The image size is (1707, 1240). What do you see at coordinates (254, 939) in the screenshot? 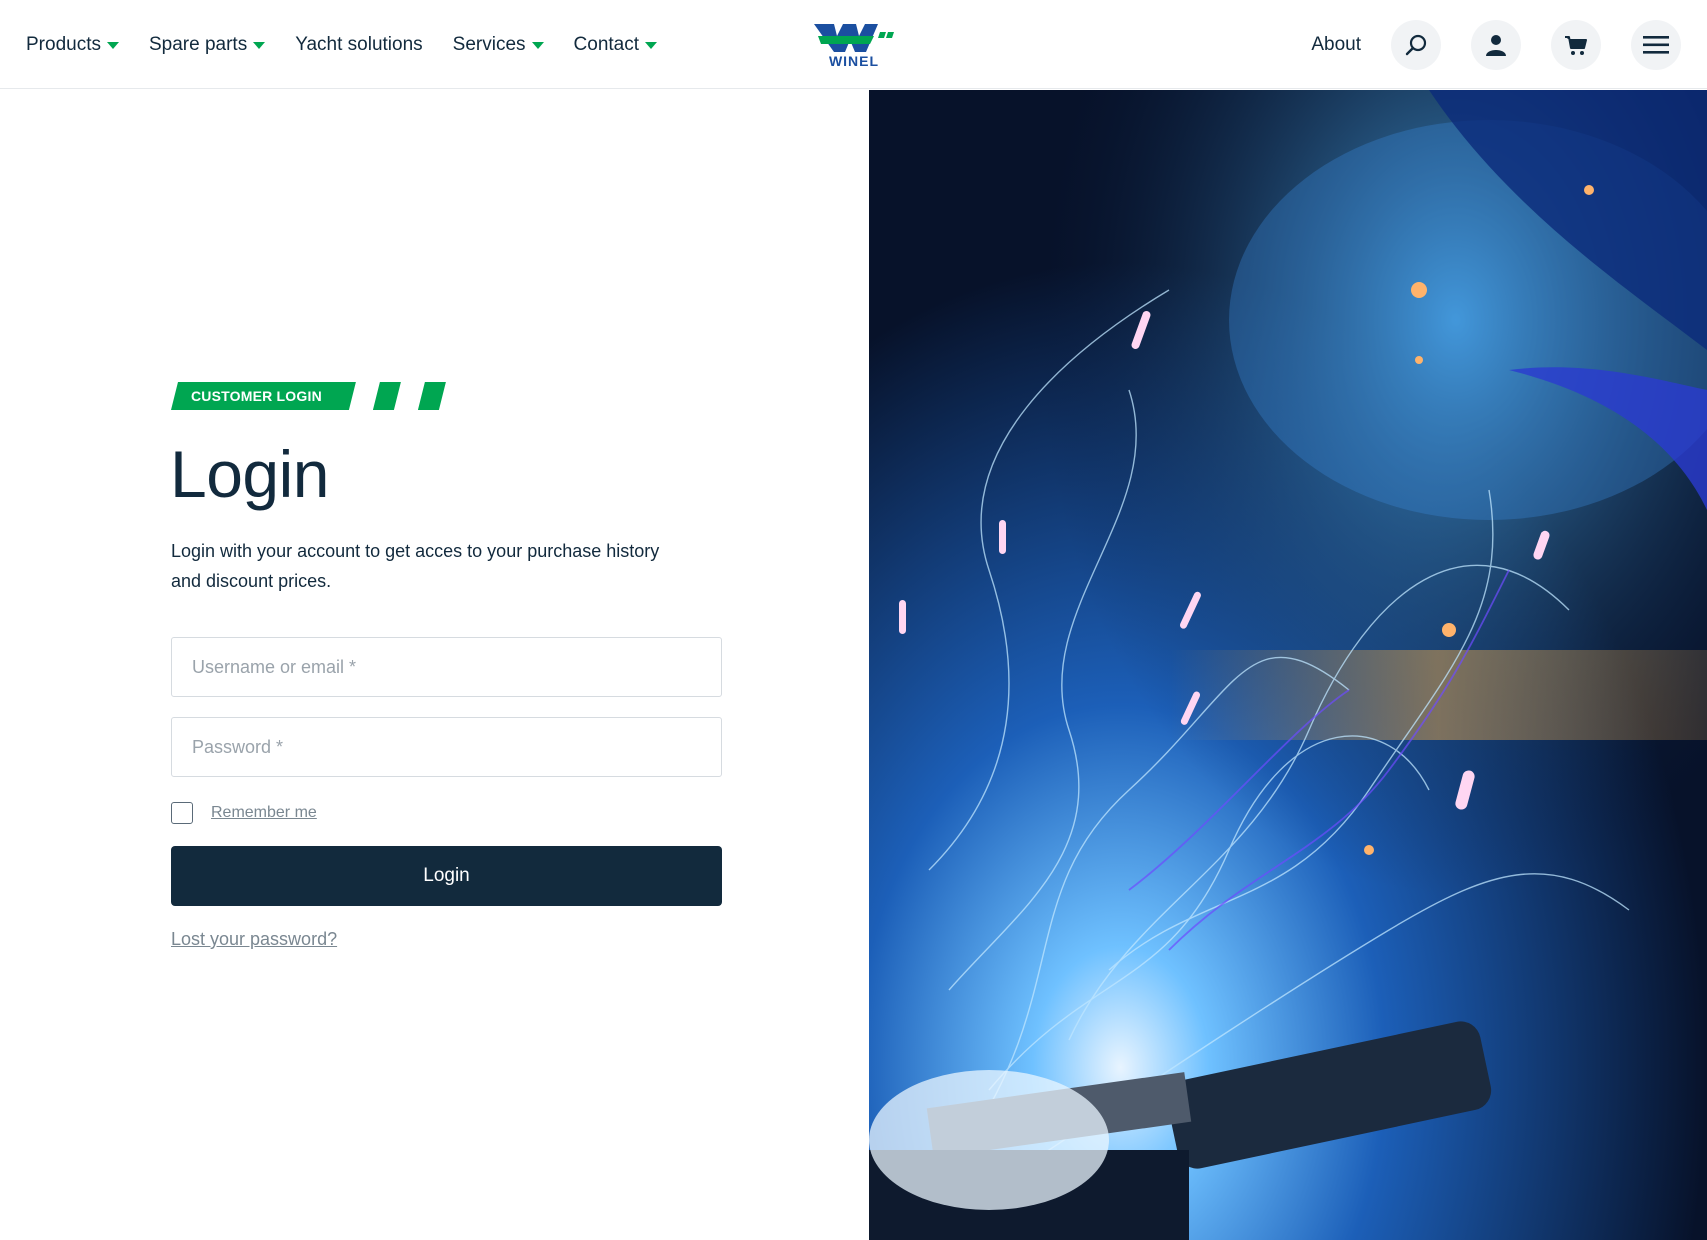
I see `lost-password-link: Lost your password?` at bounding box center [254, 939].